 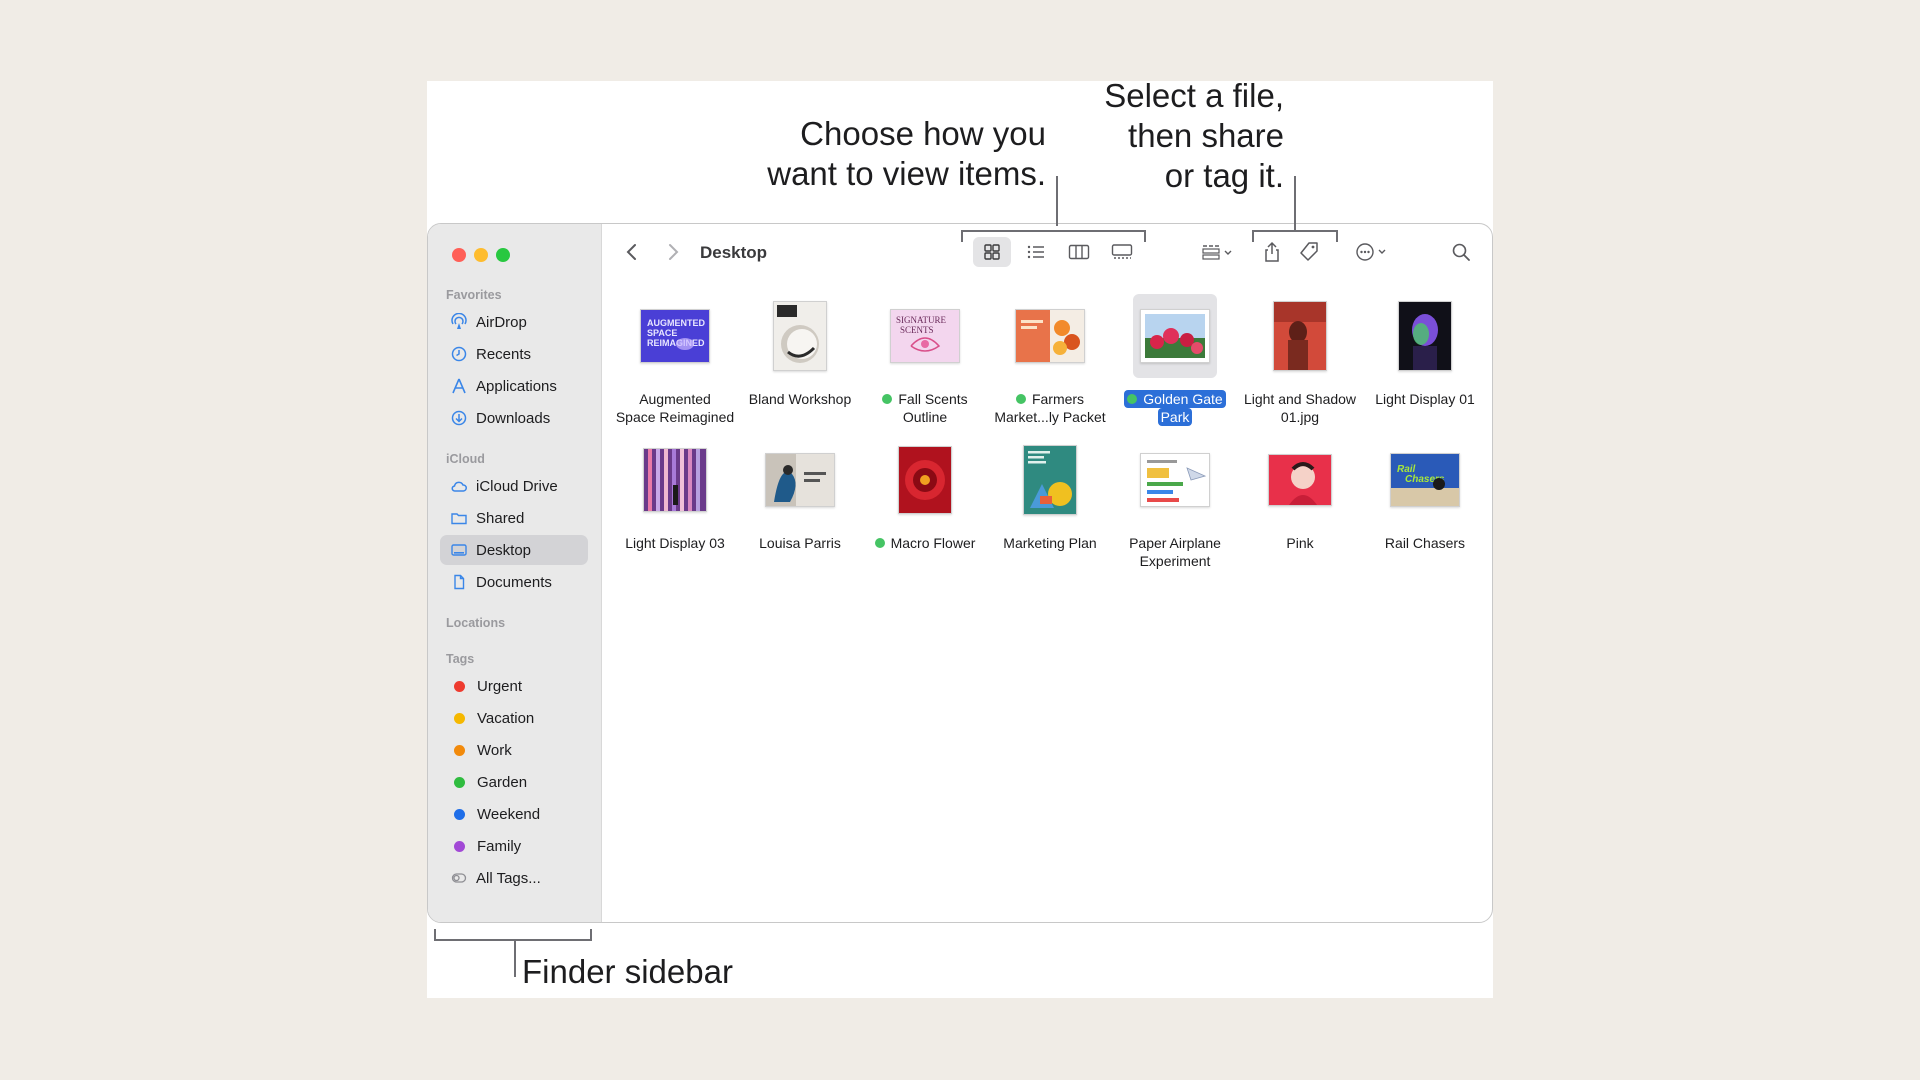 I want to click on callout-line-view, so click(x=1057, y=201).